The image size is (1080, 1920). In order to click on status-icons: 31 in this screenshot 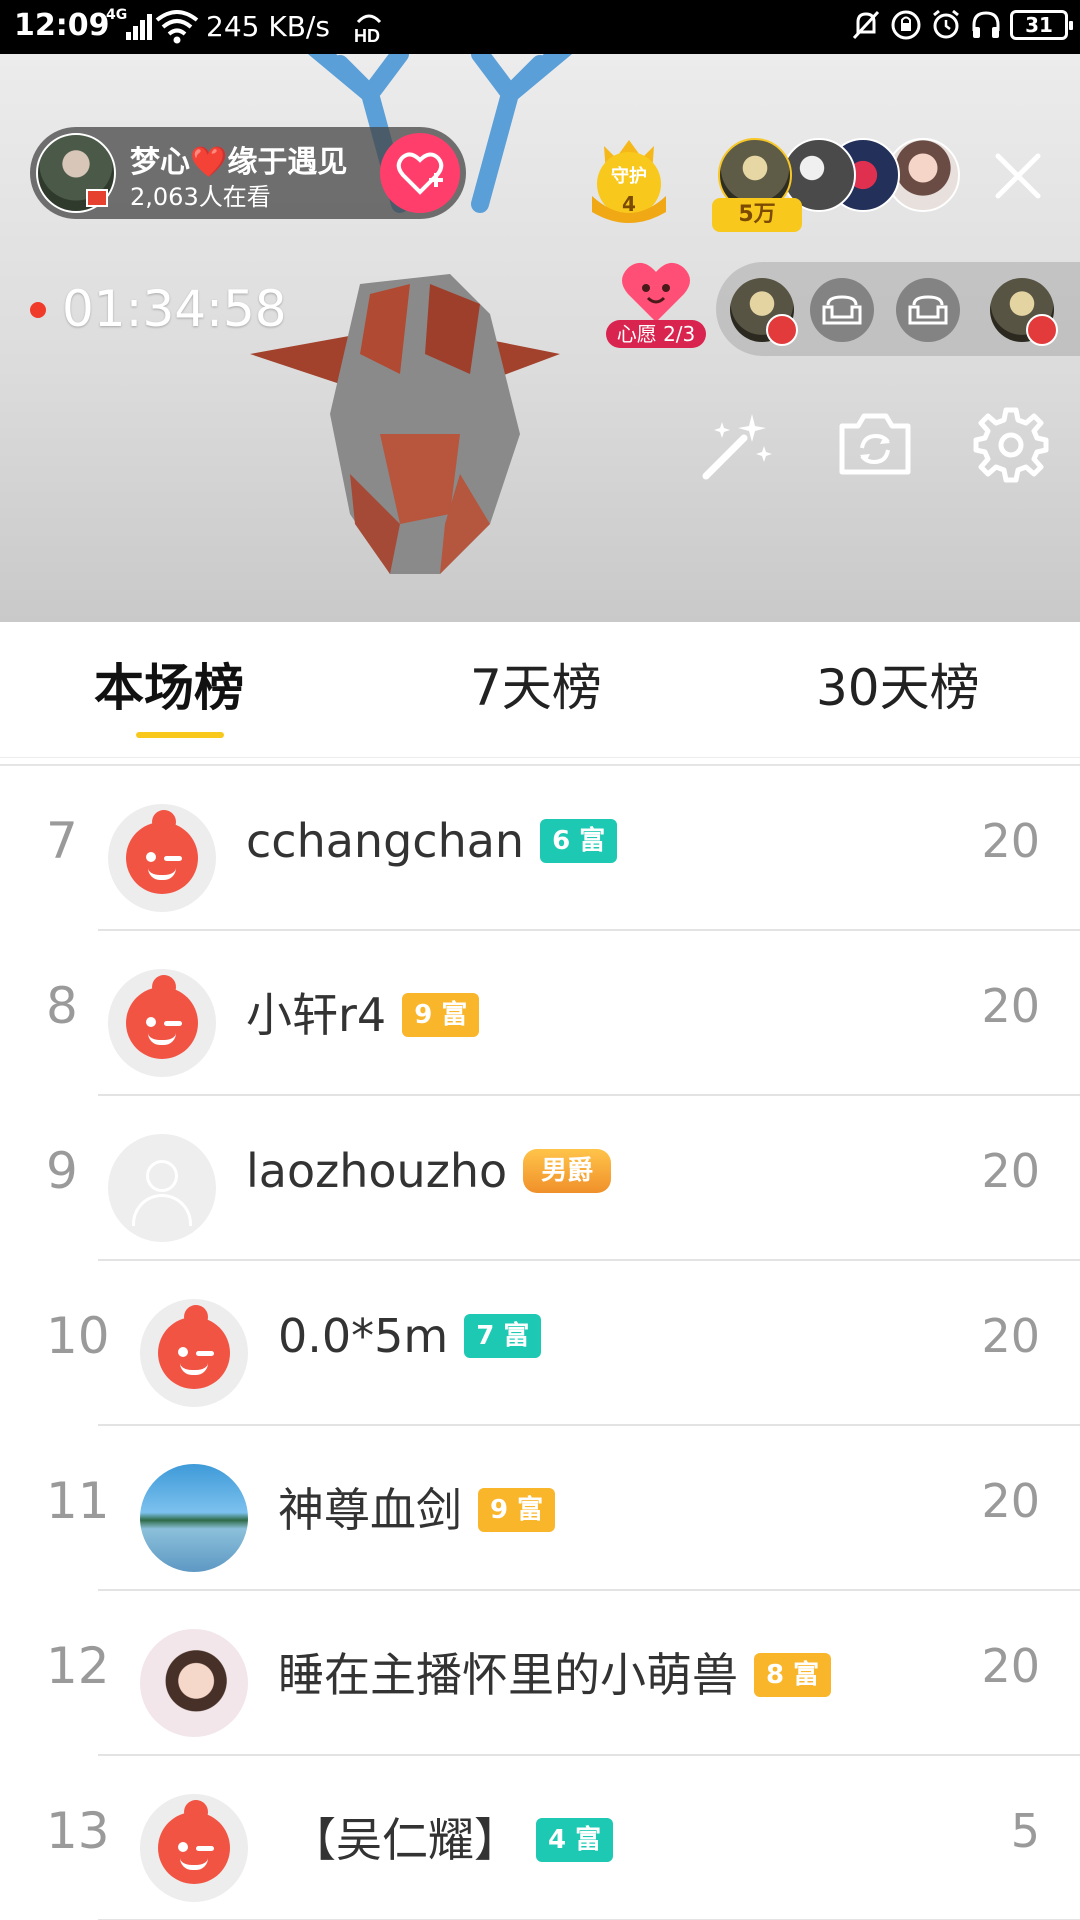, I will do `click(961, 25)`.